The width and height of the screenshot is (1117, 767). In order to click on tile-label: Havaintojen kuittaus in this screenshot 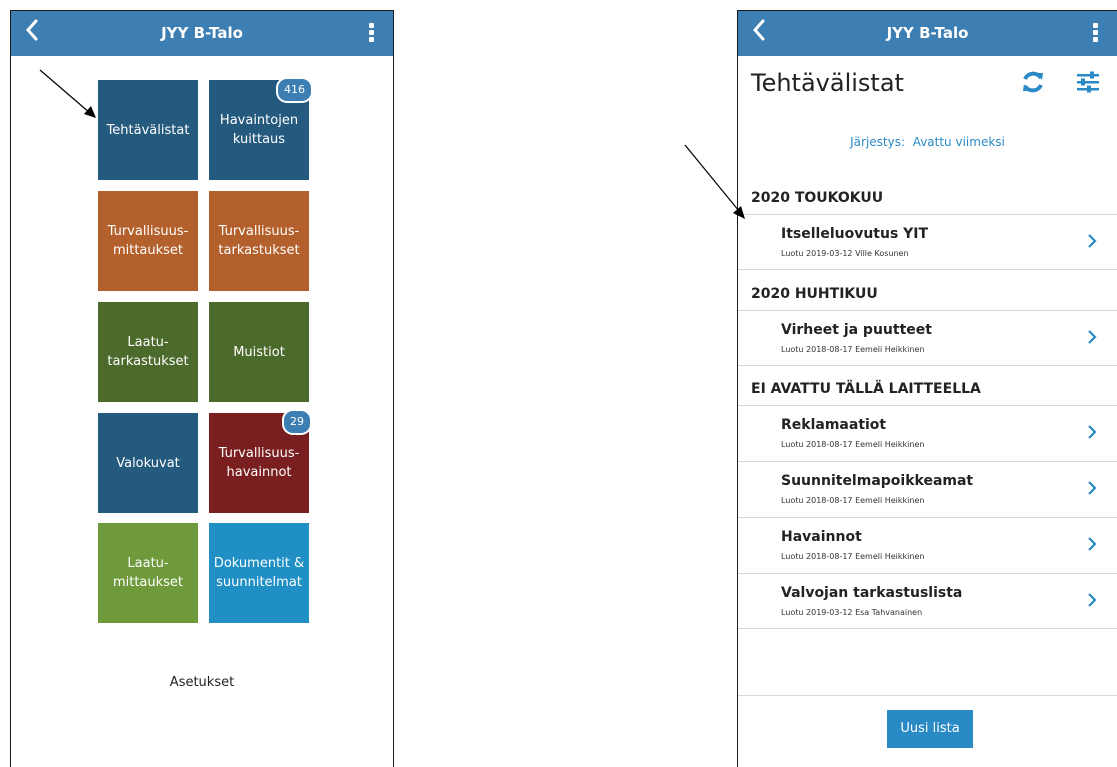, I will do `click(259, 130)`.